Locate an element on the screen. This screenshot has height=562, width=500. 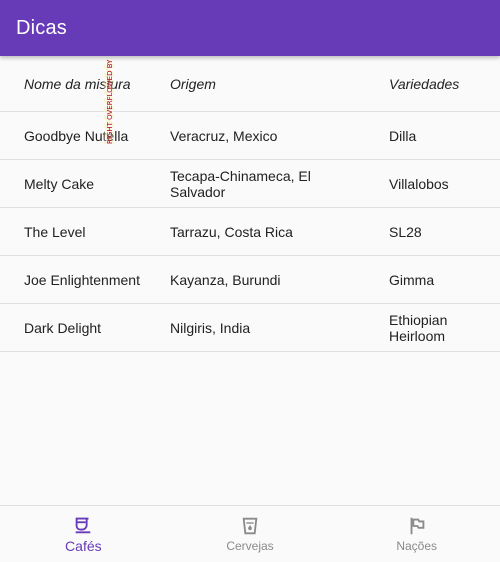
table-row: The Level Tarrazu, Costa Rica SL28 is located at coordinates (250, 232).